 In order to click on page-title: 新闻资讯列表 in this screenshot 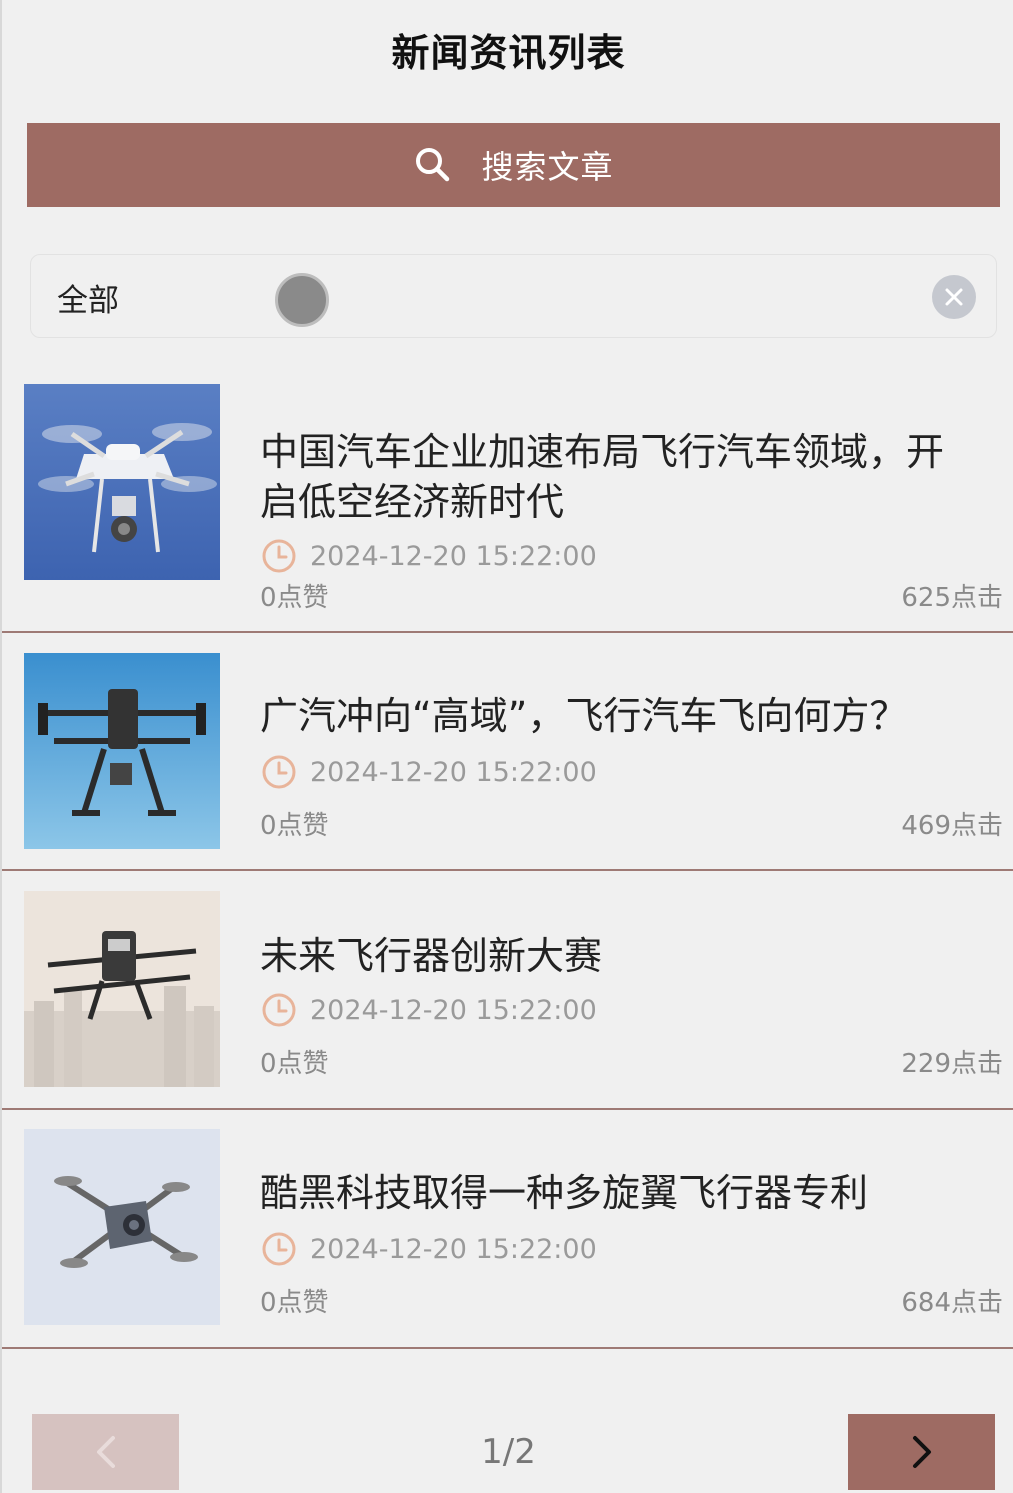, I will do `click(508, 53)`.